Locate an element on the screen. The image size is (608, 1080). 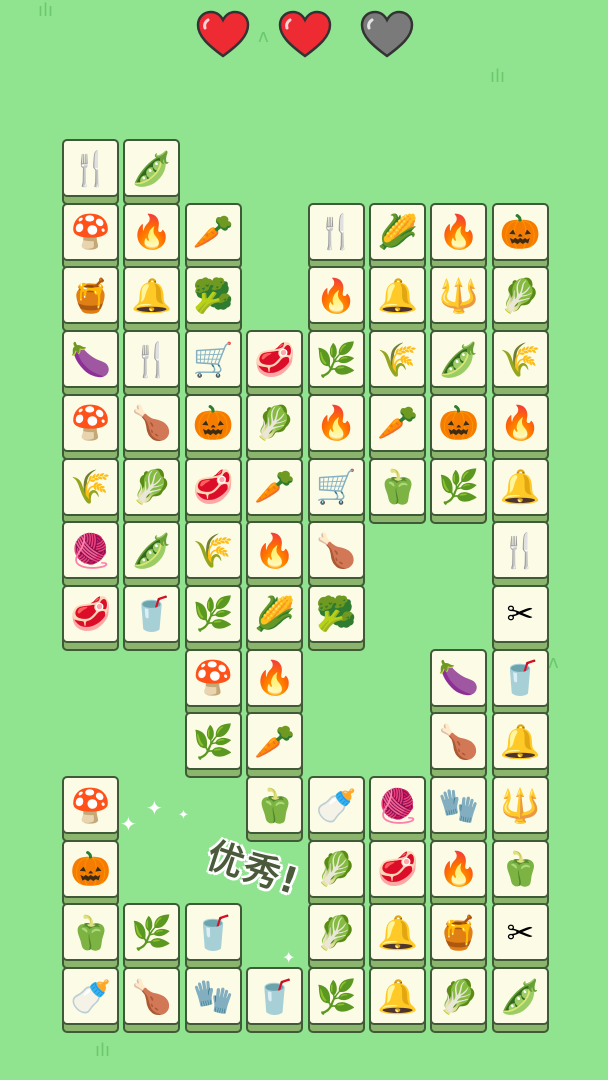
pitchfork-icon: 🔱 is located at coordinates (520, 805).